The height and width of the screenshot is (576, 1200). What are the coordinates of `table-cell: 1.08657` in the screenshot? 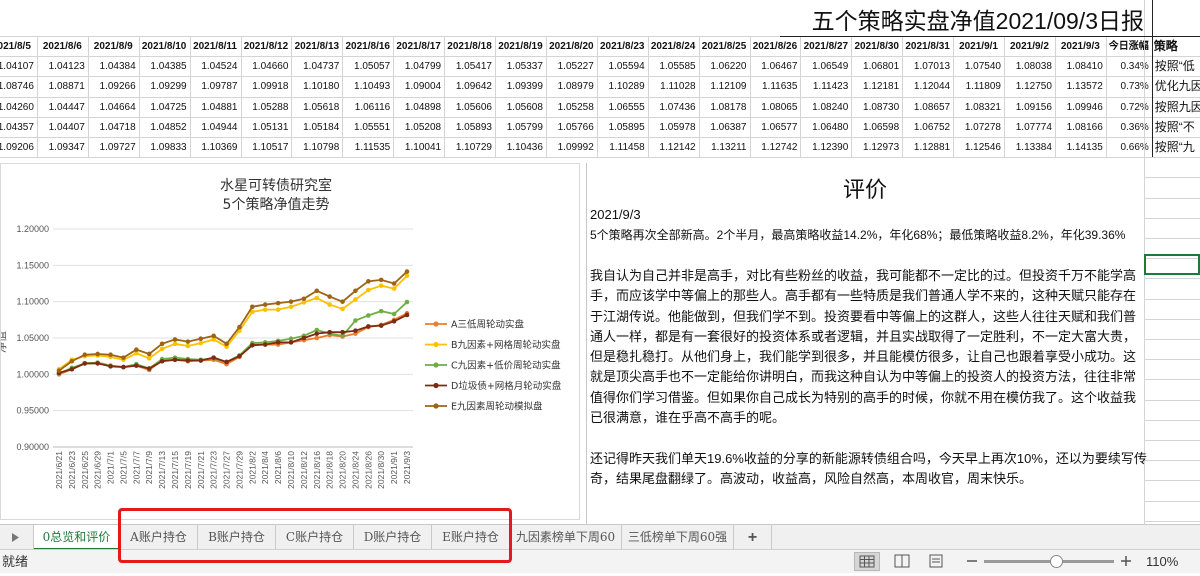 It's located at (927, 107).